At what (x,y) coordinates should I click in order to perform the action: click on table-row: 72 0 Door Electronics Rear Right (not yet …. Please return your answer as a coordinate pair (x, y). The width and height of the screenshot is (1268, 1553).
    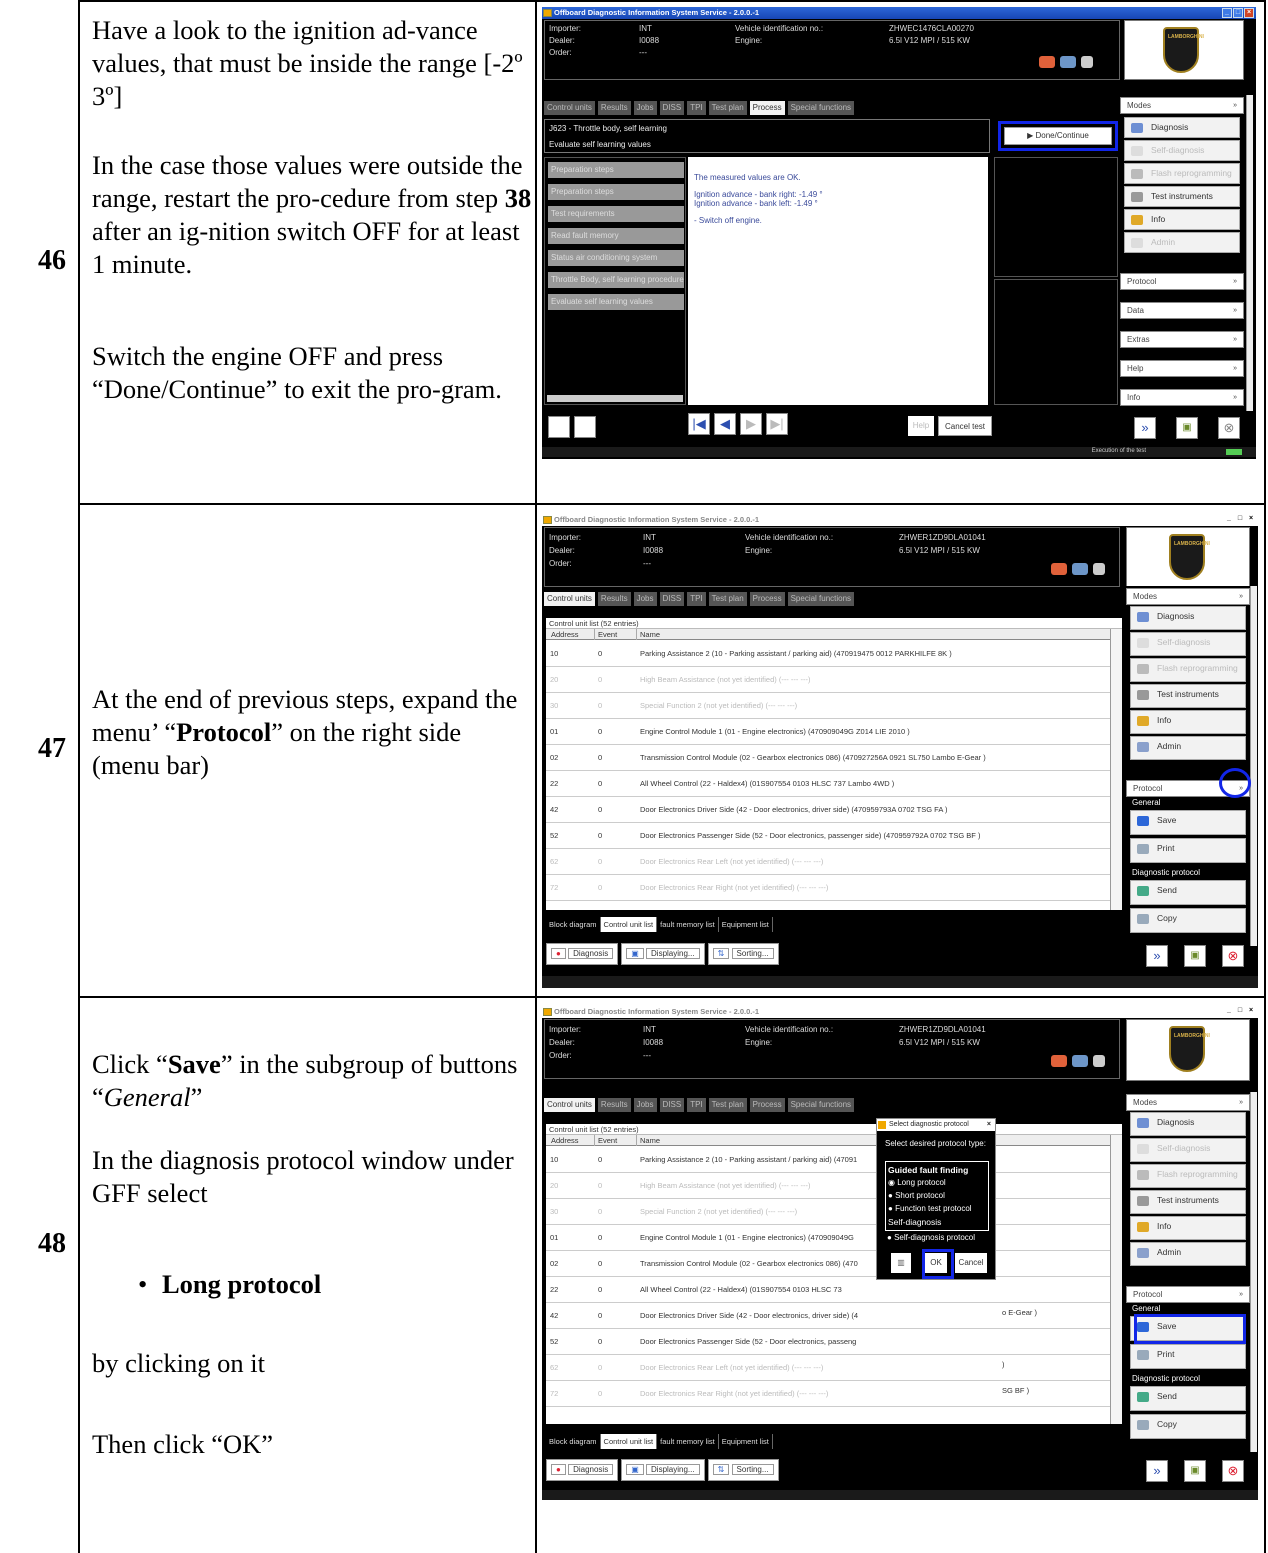
    Looking at the image, I should click on (828, 888).